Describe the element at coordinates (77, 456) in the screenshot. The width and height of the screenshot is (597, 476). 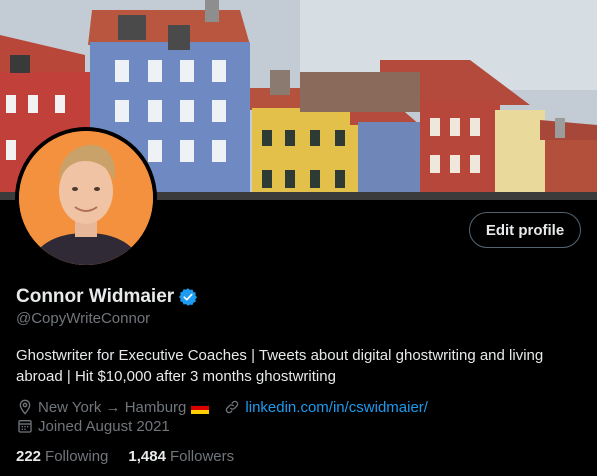
I see `following-label: Following` at that location.